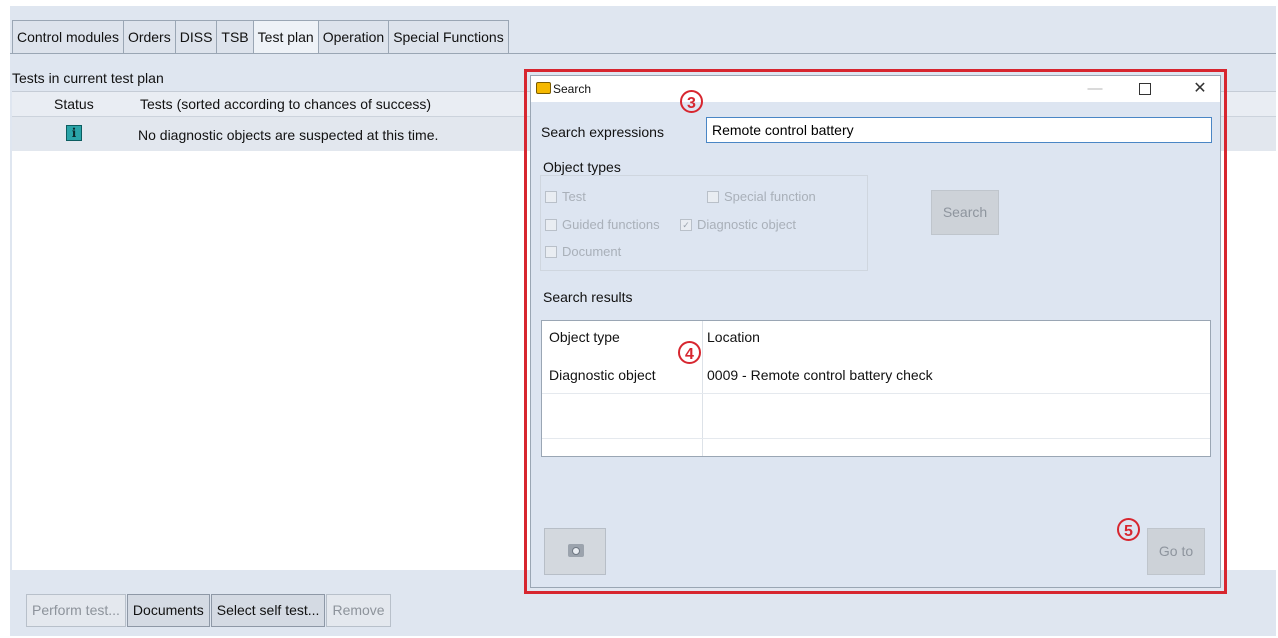 The image size is (1278, 638). I want to click on checkmark-icon: ✓, so click(686, 224).